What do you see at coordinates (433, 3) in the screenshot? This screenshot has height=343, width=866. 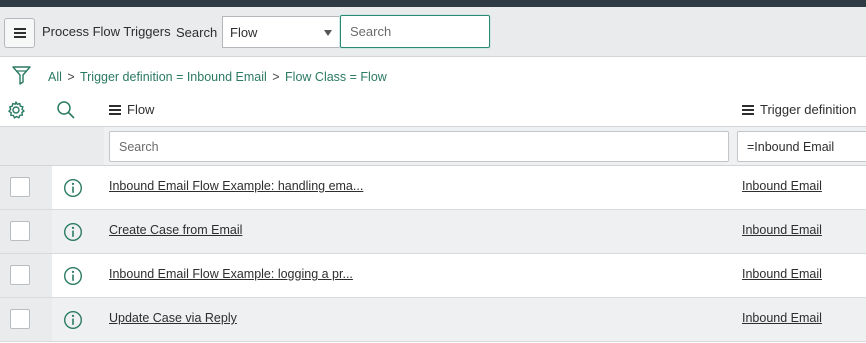 I see `top-bar` at bounding box center [433, 3].